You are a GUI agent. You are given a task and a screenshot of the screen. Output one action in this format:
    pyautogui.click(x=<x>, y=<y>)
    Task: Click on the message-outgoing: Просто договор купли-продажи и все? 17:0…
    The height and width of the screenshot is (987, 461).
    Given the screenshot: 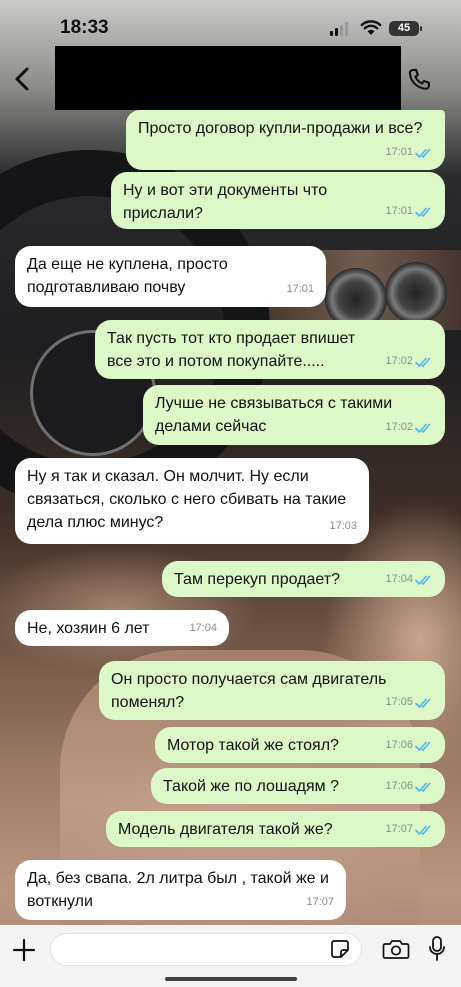 What is the action you would take?
    pyautogui.click(x=285, y=140)
    